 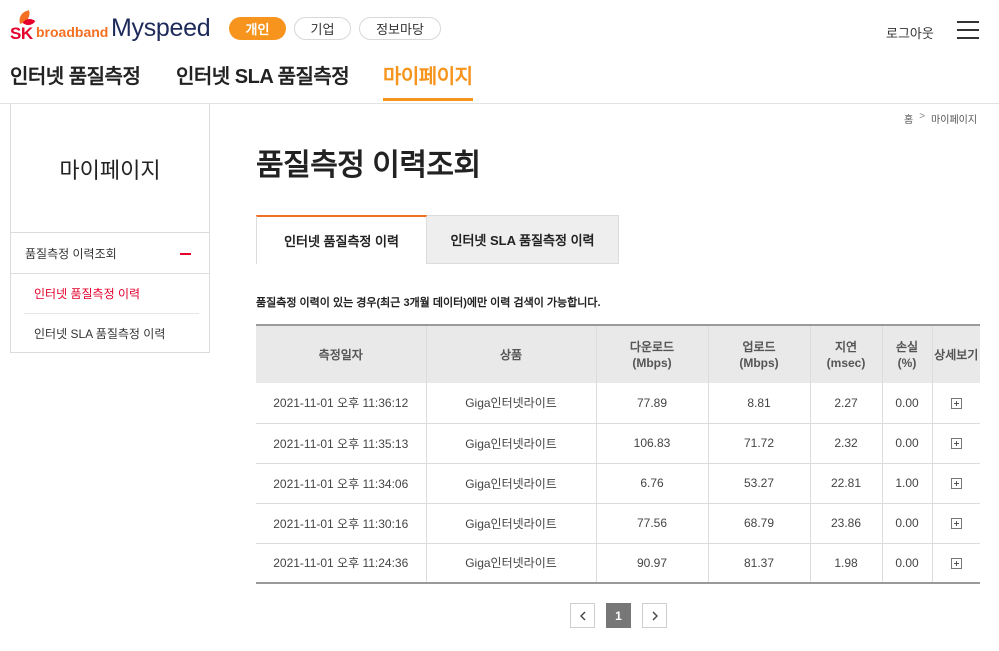 What do you see at coordinates (341, 483) in the screenshot?
I see `cell-date: 2021-11-01 오후 11:34:06` at bounding box center [341, 483].